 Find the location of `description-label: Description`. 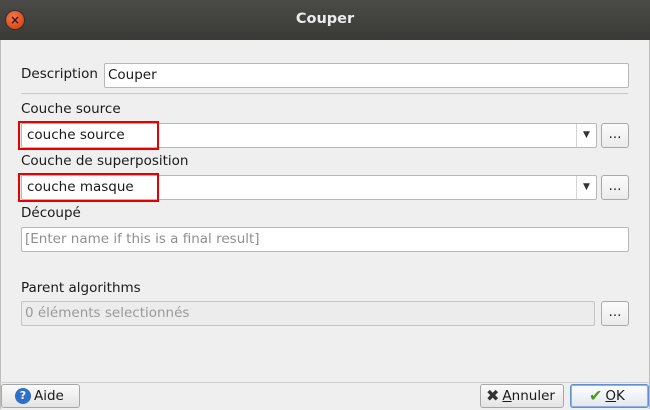

description-label: Description is located at coordinates (59, 74).